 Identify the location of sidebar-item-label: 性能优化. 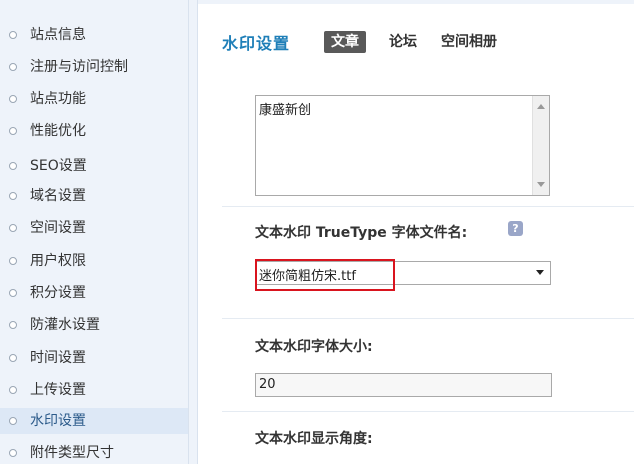
(58, 131).